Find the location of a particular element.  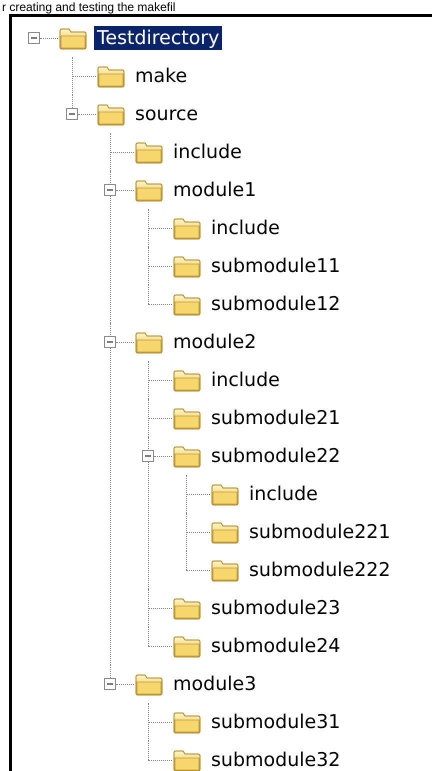

folder-name: module2 is located at coordinates (215, 342).